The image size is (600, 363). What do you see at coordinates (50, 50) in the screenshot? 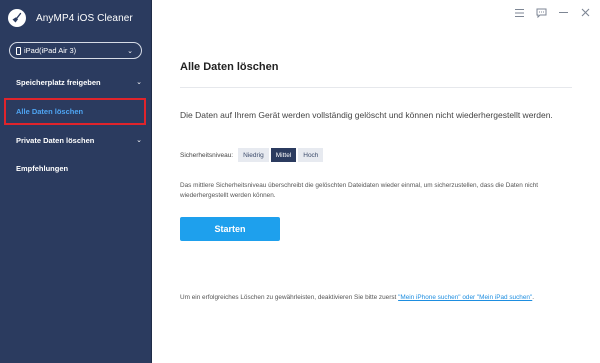
I see `device-select-value: iPad(iPad Air 3)` at bounding box center [50, 50].